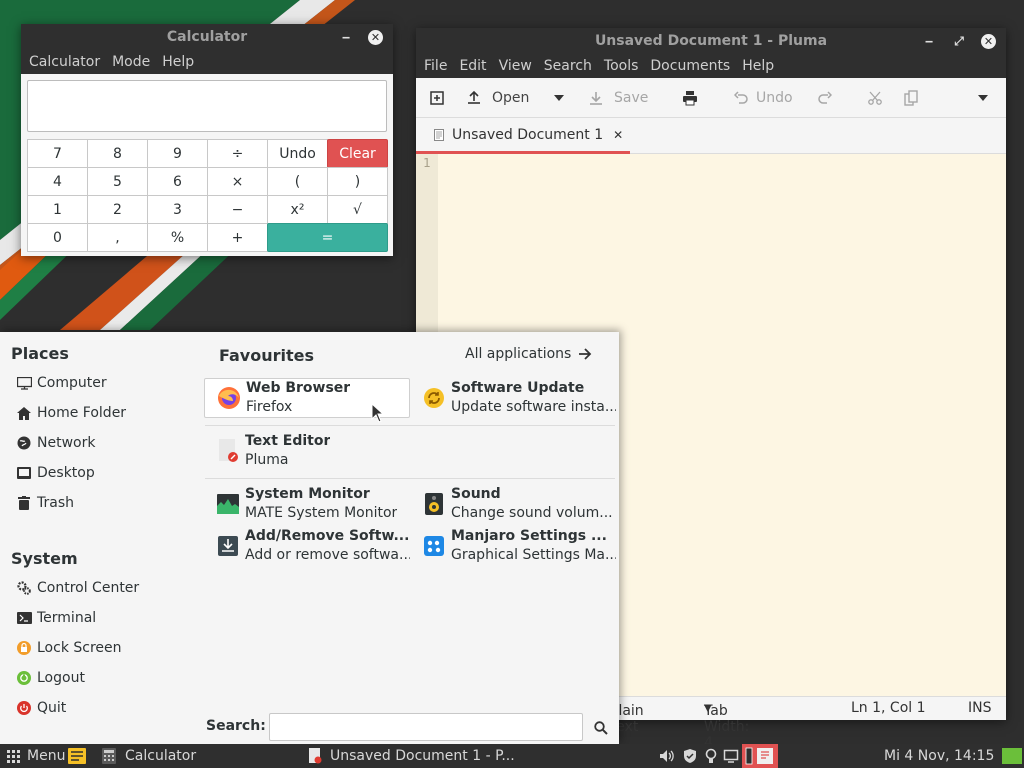  Describe the element at coordinates (57, 209) in the screenshot. I see `calc-key: 1` at that location.